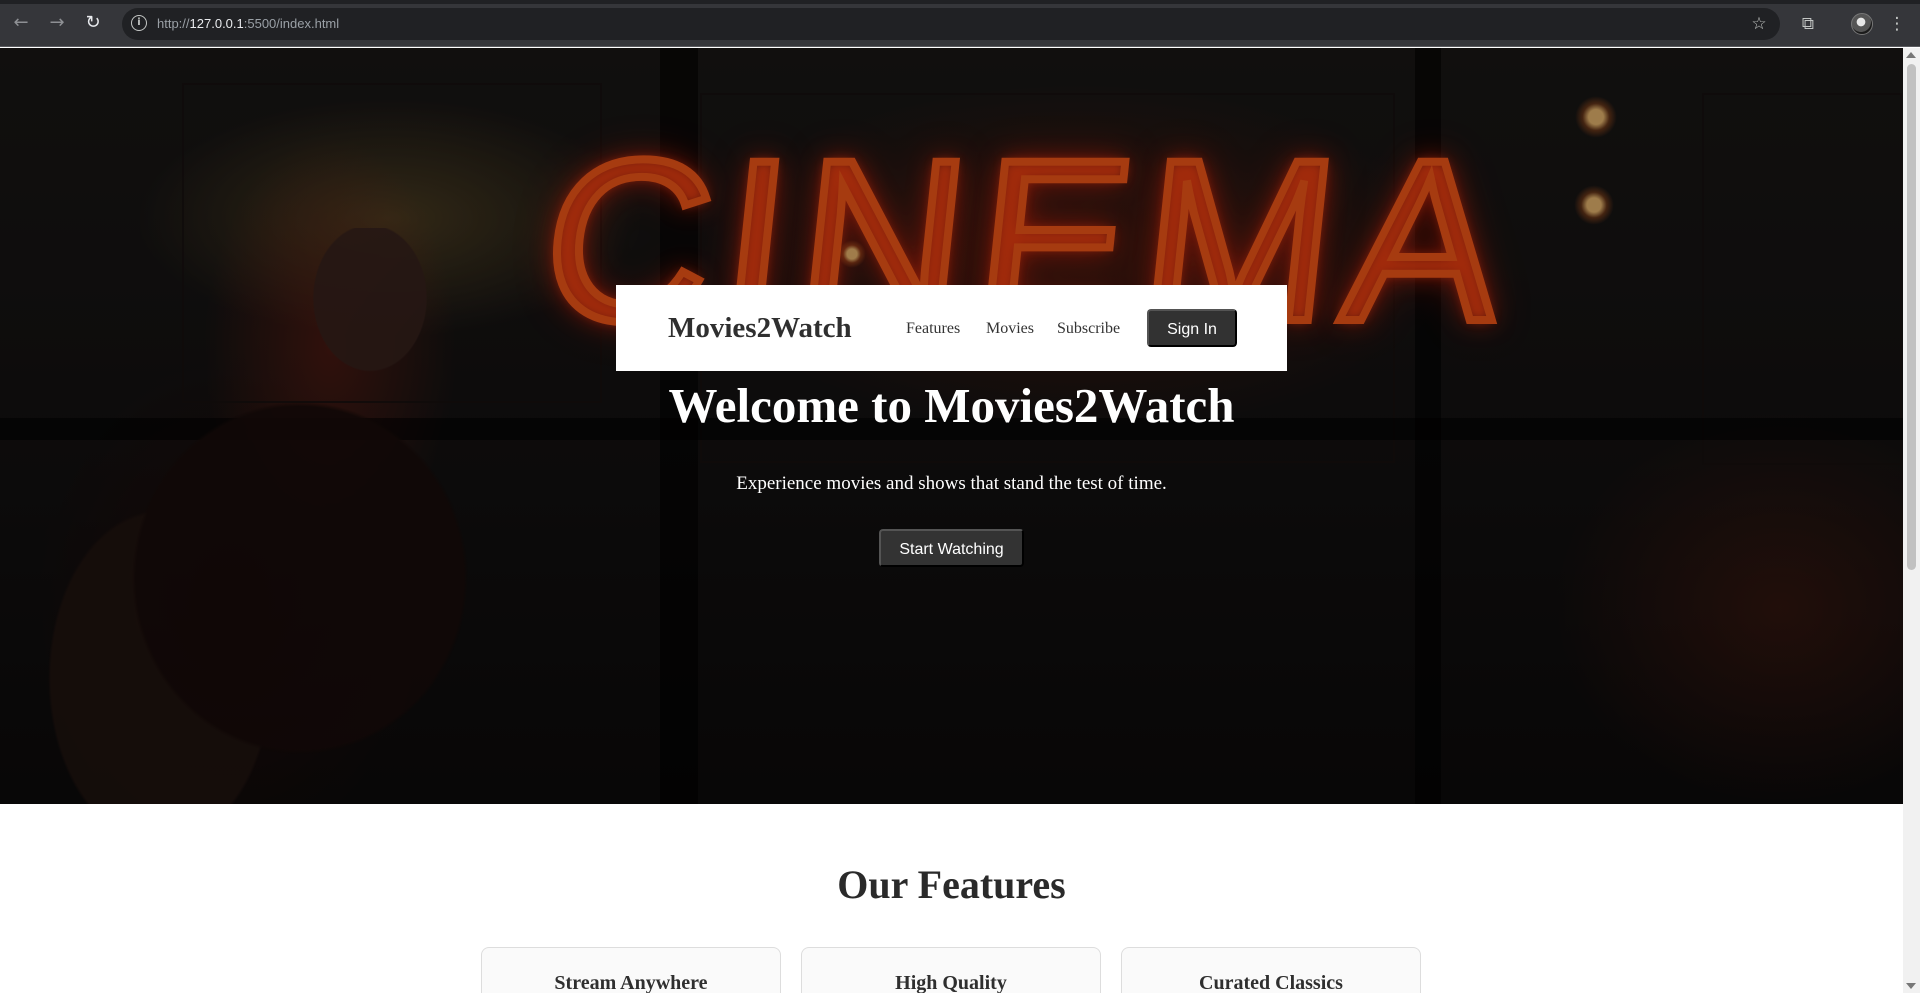 This screenshot has height=993, width=1920. Describe the element at coordinates (1271, 982) in the screenshot. I see `feature-title-curated-classics: Curated Classics` at that location.